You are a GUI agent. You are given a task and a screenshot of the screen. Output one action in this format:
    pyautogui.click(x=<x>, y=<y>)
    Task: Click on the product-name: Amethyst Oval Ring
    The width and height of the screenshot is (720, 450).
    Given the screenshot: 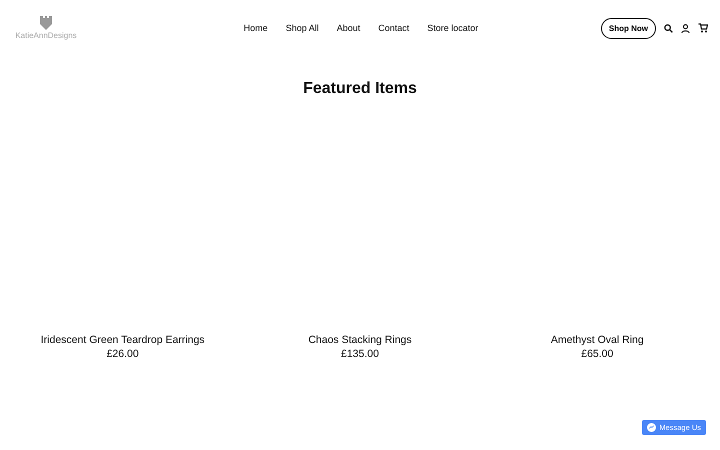 What is the action you would take?
    pyautogui.click(x=597, y=340)
    